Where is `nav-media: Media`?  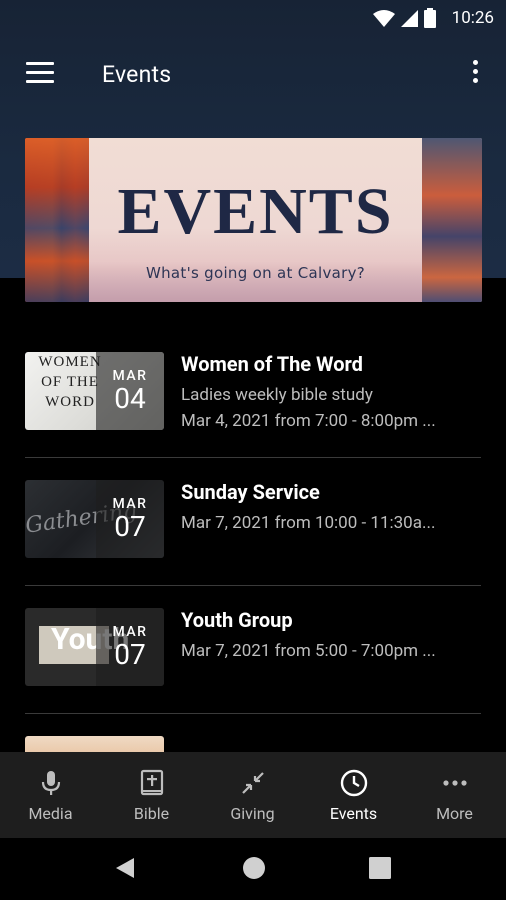 nav-media: Media is located at coordinates (50, 795).